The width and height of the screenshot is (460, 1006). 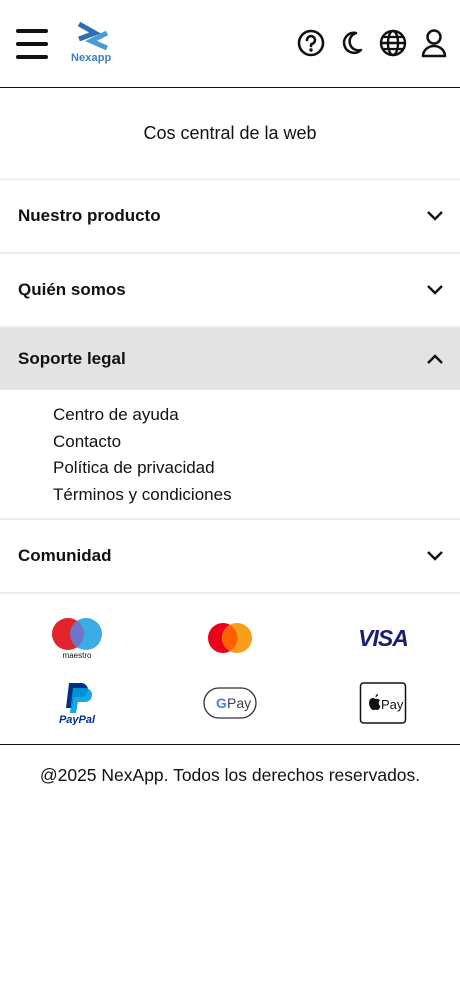 What do you see at coordinates (434, 43) in the screenshot?
I see `user-icon` at bounding box center [434, 43].